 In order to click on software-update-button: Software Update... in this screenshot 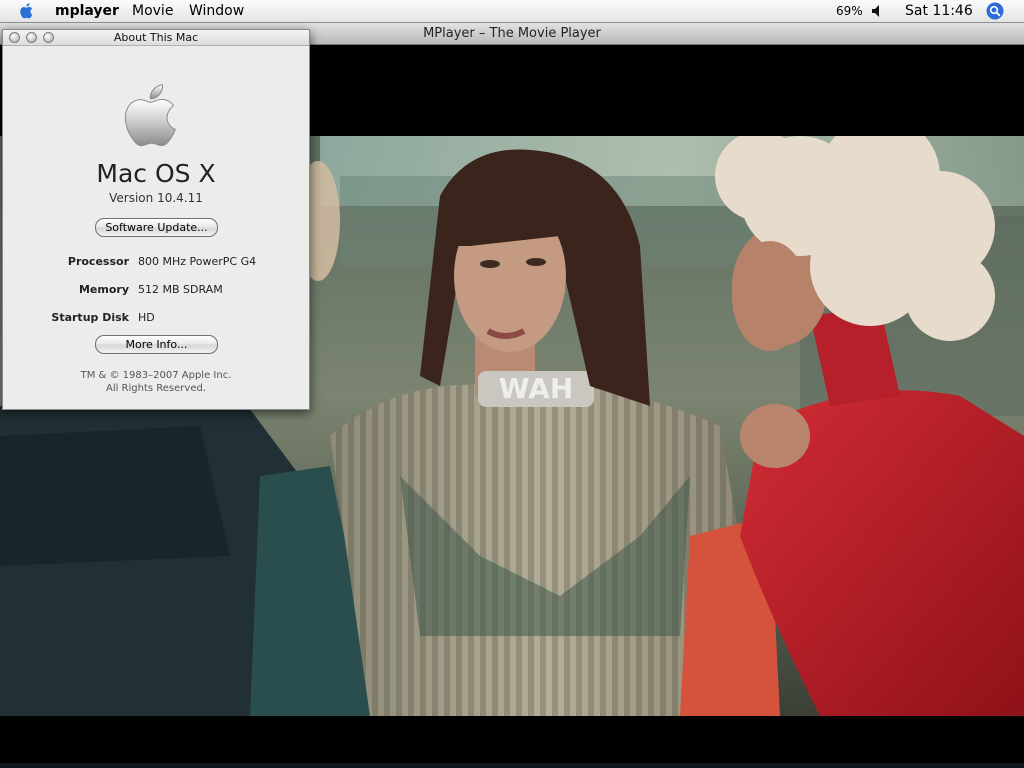, I will do `click(156, 227)`.